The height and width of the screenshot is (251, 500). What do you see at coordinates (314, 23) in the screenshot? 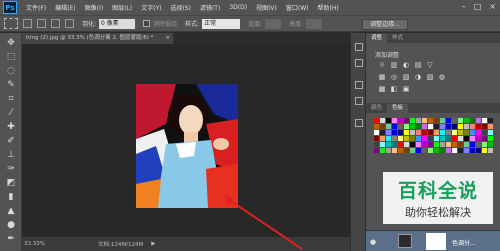
I see `height-input` at bounding box center [314, 23].